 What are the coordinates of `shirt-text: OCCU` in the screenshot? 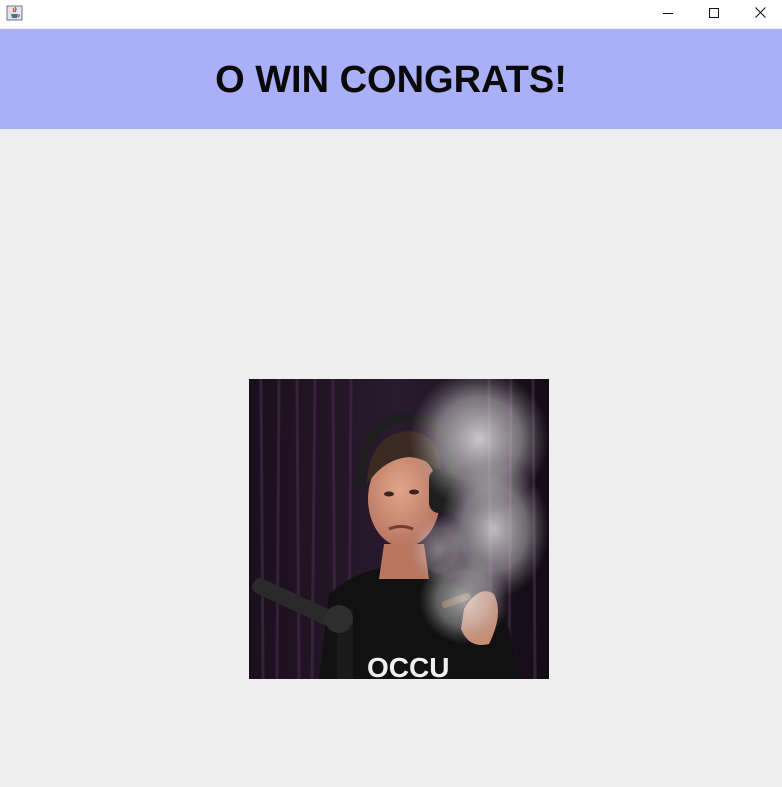 It's located at (408, 665).